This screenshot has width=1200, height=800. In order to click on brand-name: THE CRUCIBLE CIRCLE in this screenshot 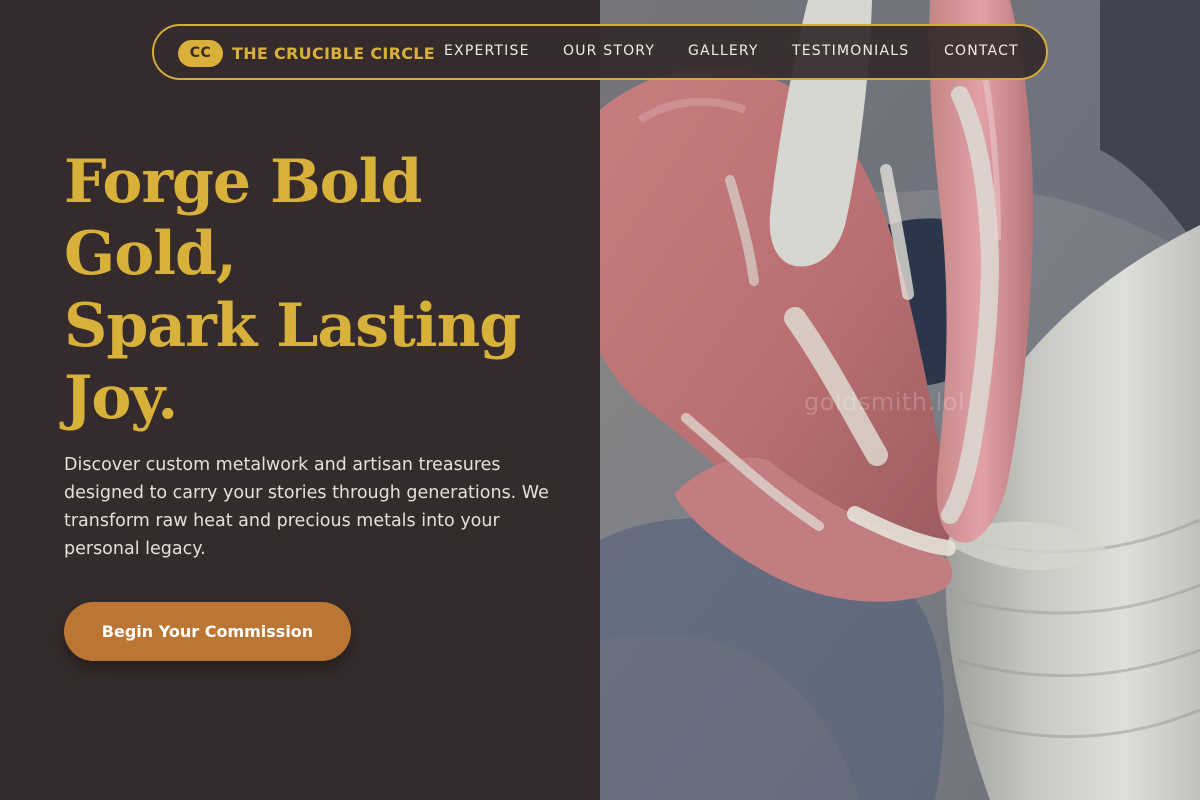, I will do `click(334, 53)`.